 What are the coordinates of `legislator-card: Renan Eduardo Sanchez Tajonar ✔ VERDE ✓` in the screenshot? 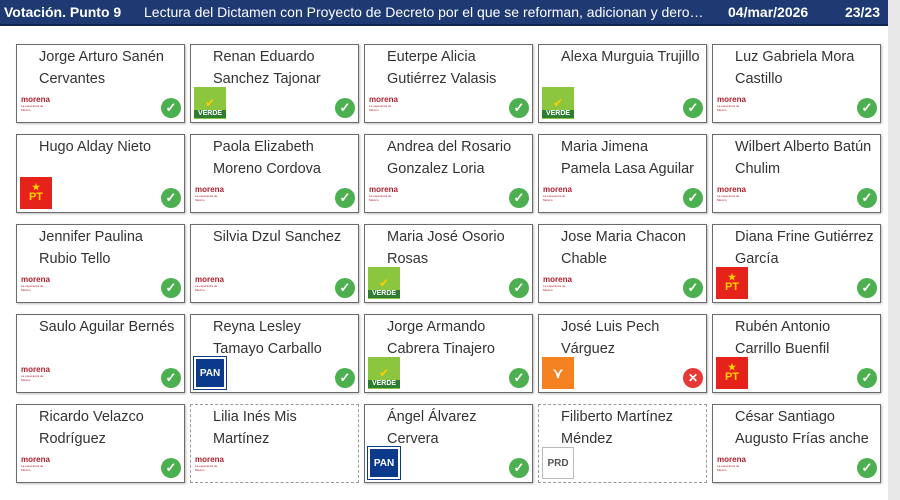 It's located at (274, 83).